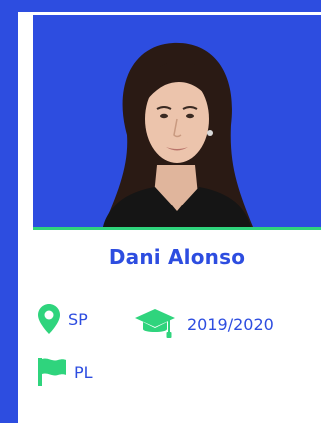 The width and height of the screenshot is (321, 423). I want to click on map-pin-icon, so click(49, 319).